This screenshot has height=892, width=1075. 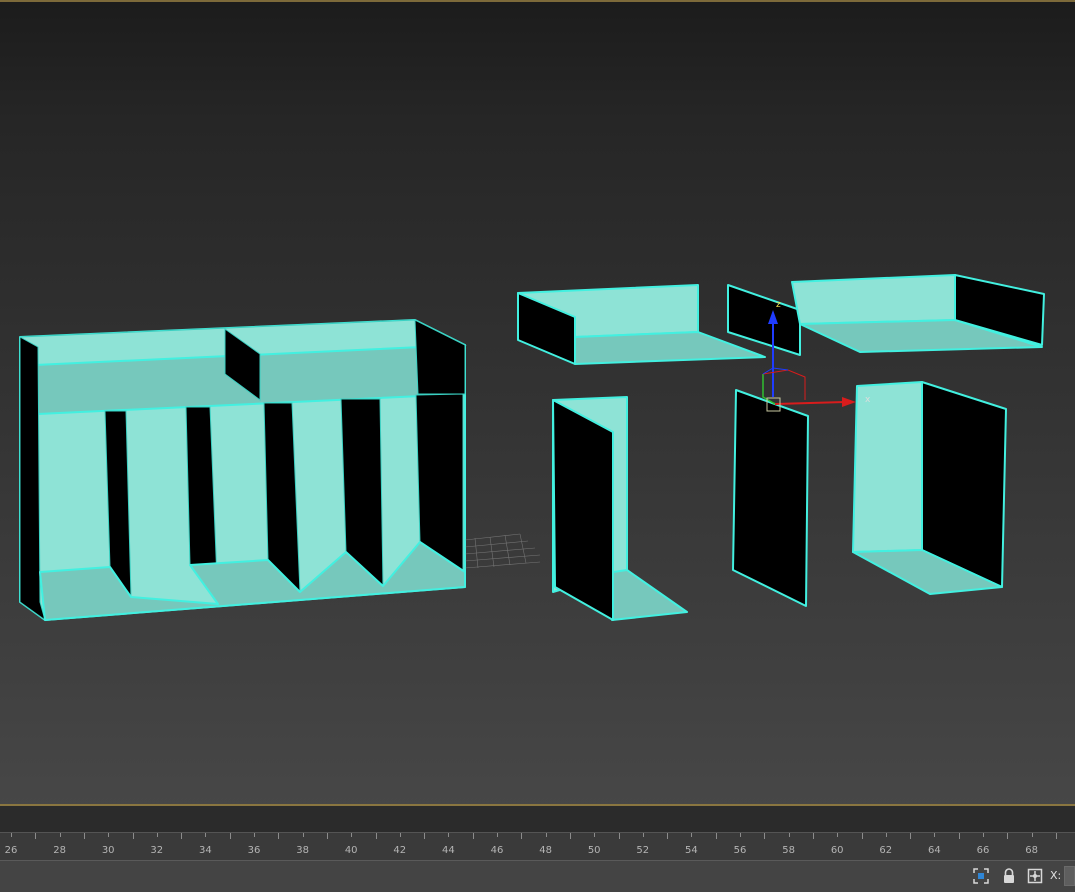 What do you see at coordinates (205, 850) in the screenshot?
I see `timeline-tick-label: 34` at bounding box center [205, 850].